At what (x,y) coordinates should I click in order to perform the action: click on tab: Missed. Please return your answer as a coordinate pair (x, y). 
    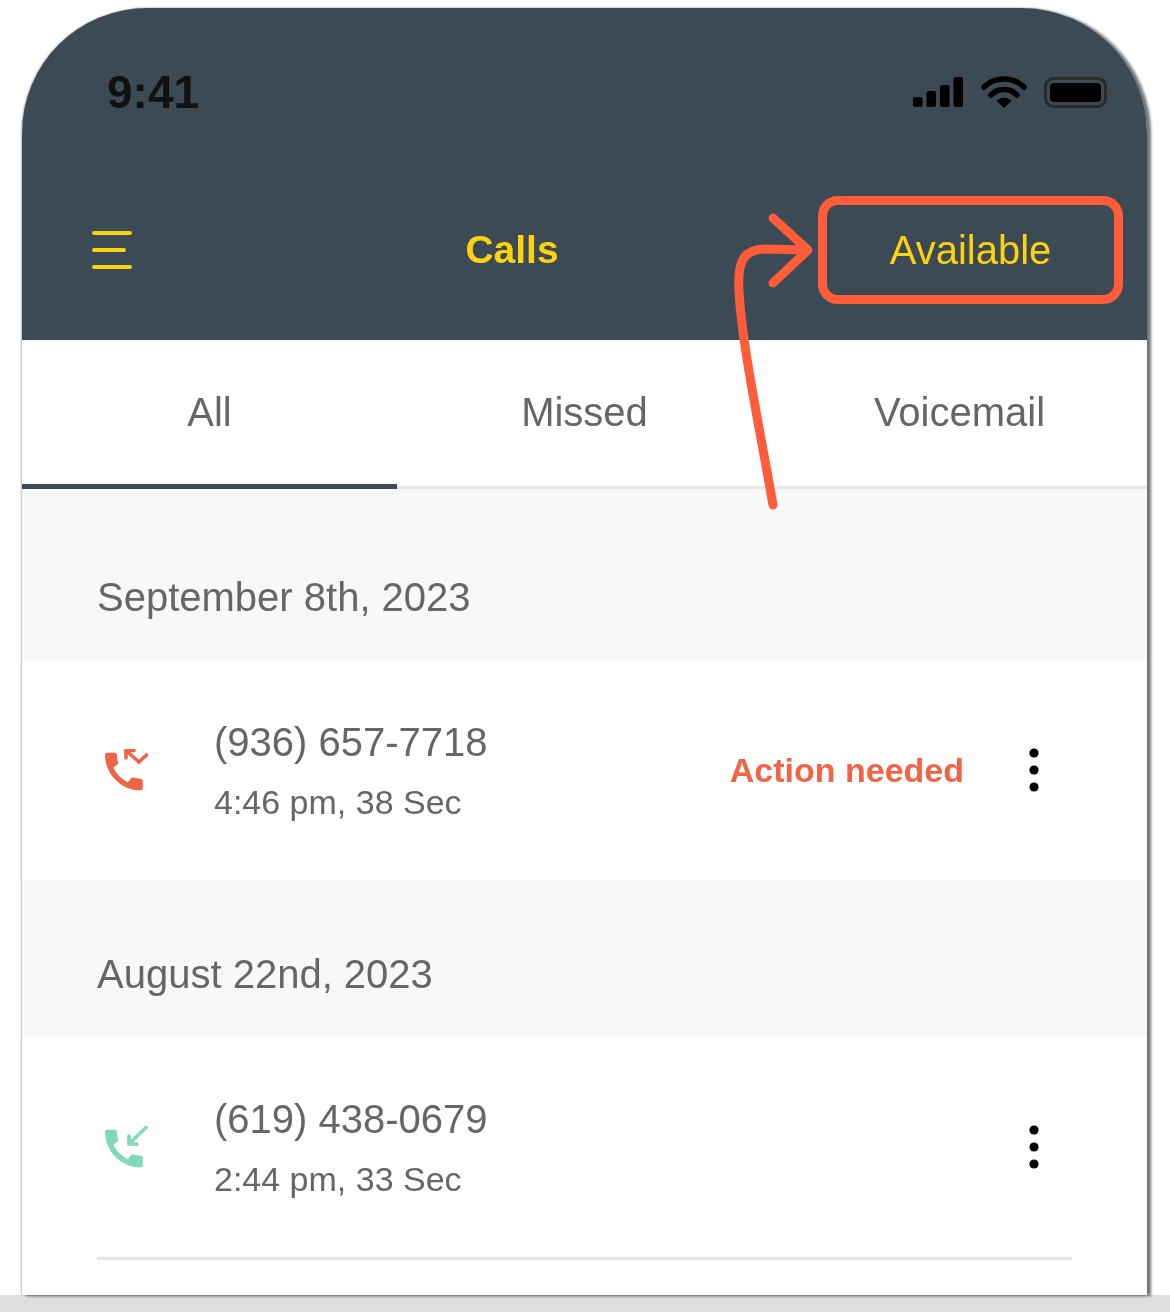
    Looking at the image, I should click on (584, 414).